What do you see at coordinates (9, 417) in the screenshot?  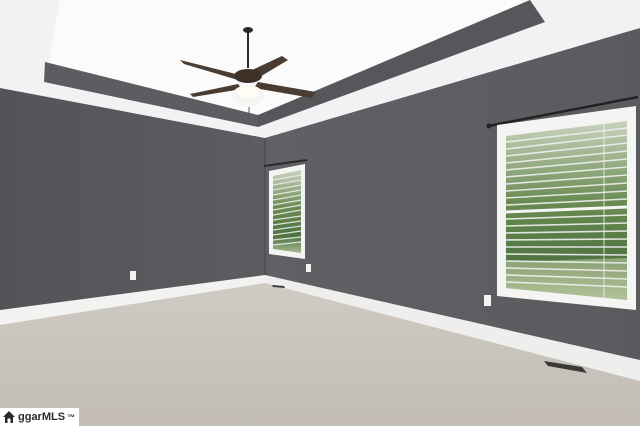 I see `house-logo-icon` at bounding box center [9, 417].